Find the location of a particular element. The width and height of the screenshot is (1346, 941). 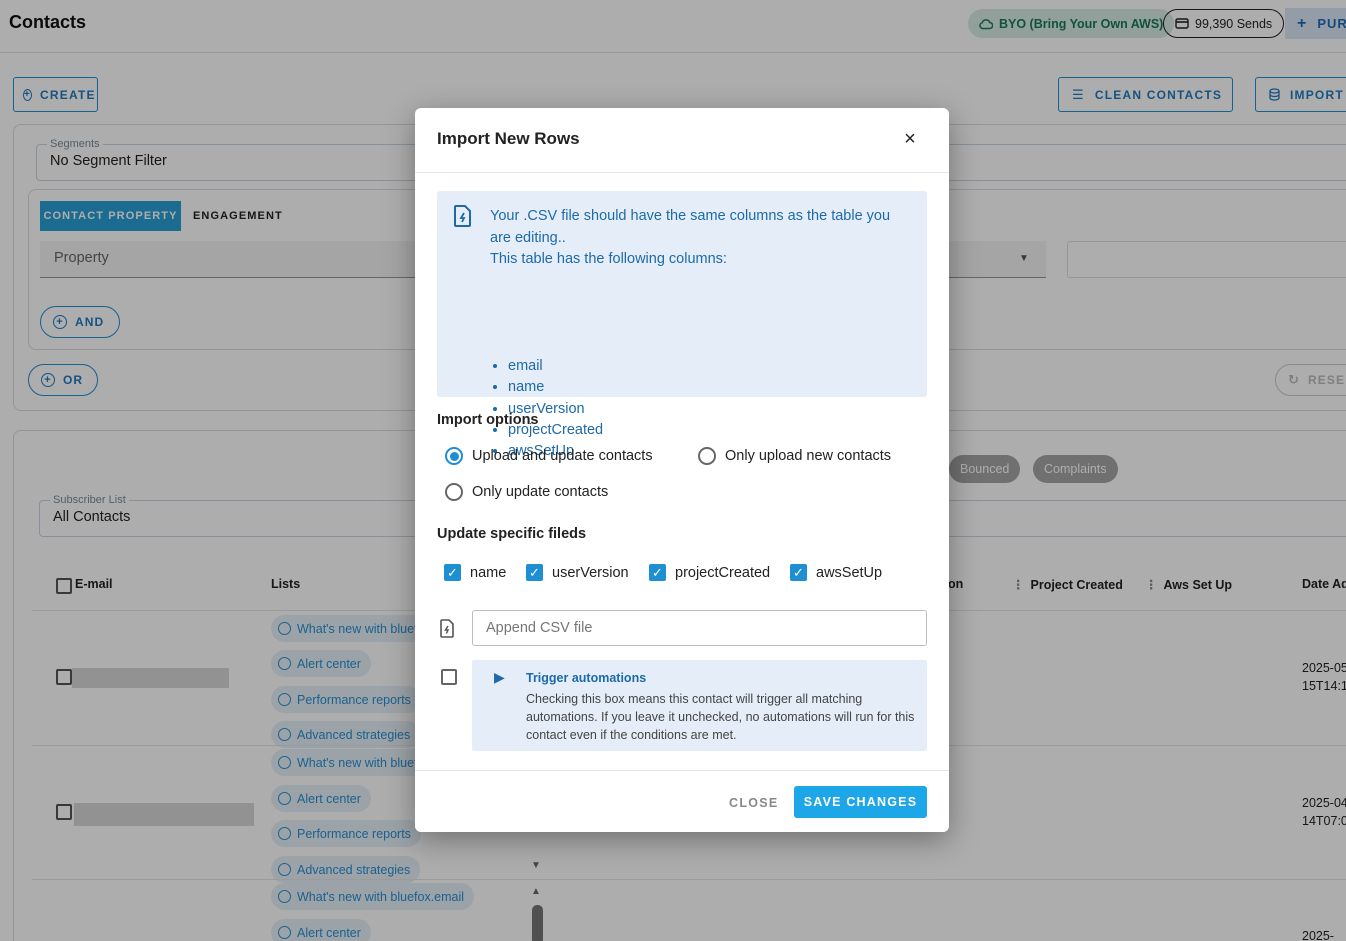

trigger-automations-checkbox is located at coordinates (449, 677).